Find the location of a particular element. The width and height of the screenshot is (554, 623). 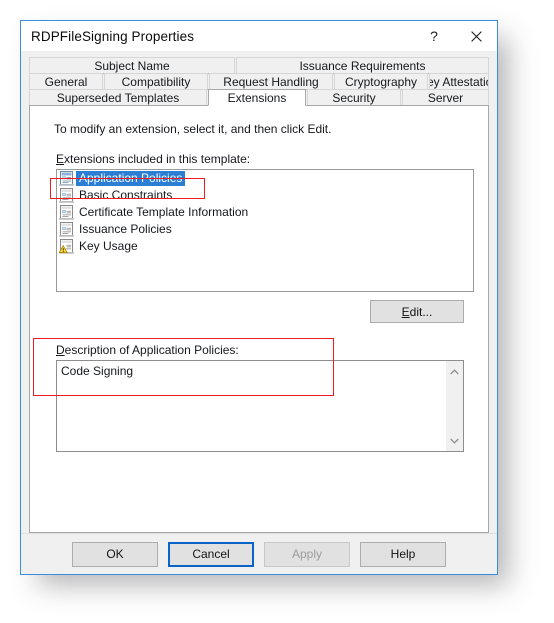

tab-label: Request Handling is located at coordinates (271, 81).